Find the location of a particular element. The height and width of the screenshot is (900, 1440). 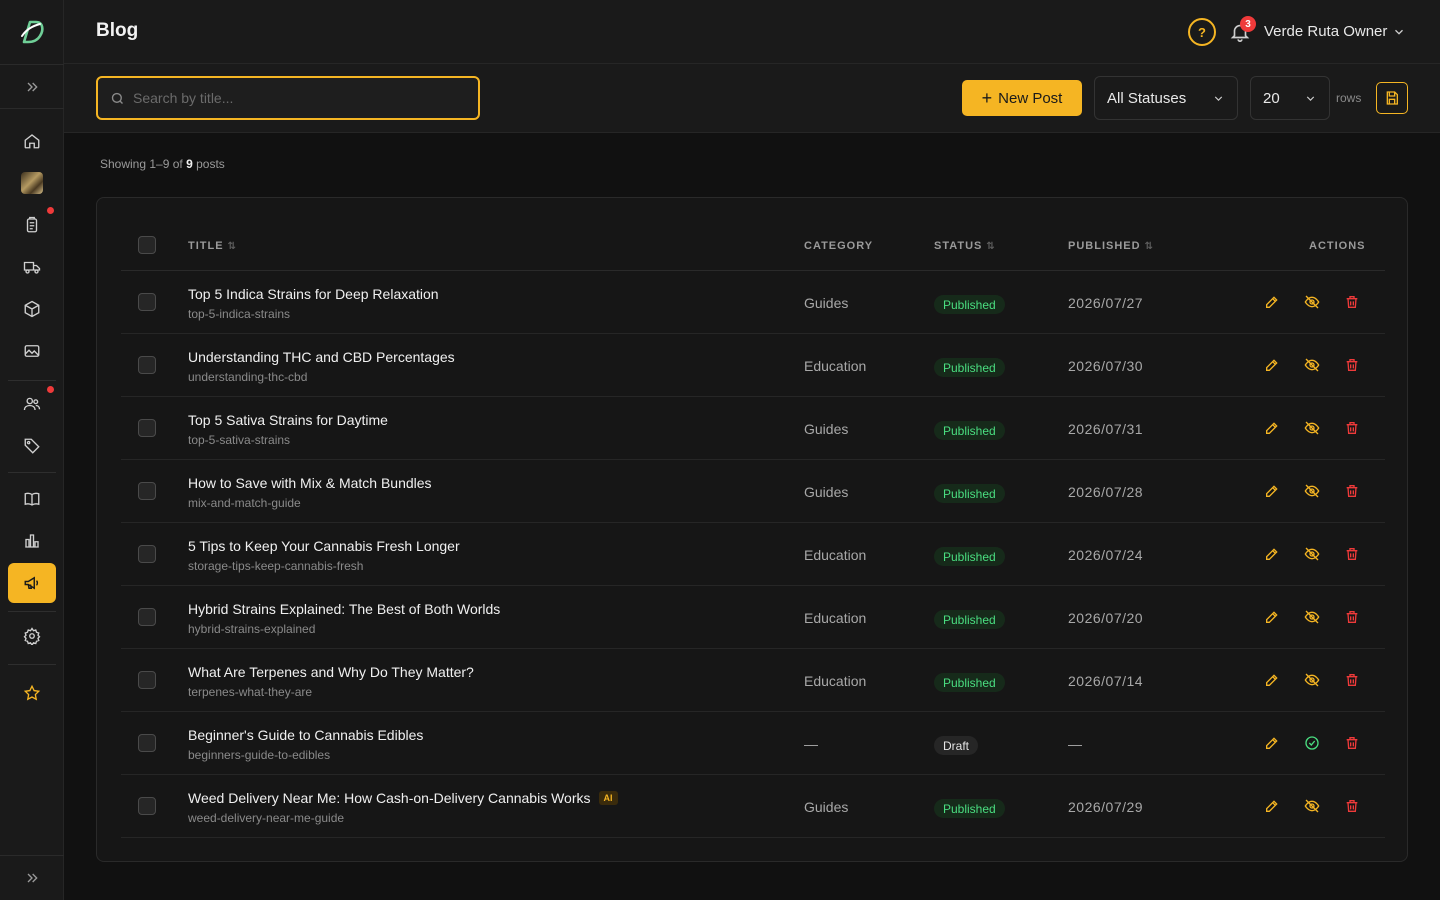

post-title: Top 5 Sativa Strains for Daytime is located at coordinates (288, 420).